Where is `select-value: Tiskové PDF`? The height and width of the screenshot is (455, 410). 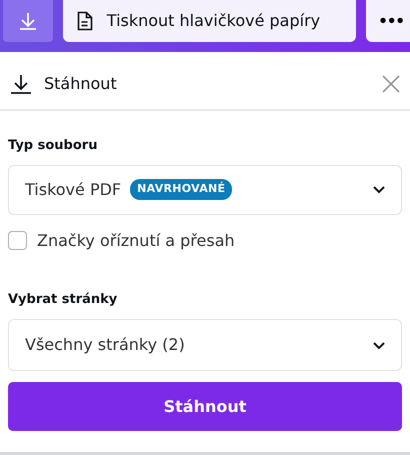 select-value: Tiskové PDF is located at coordinates (73, 189).